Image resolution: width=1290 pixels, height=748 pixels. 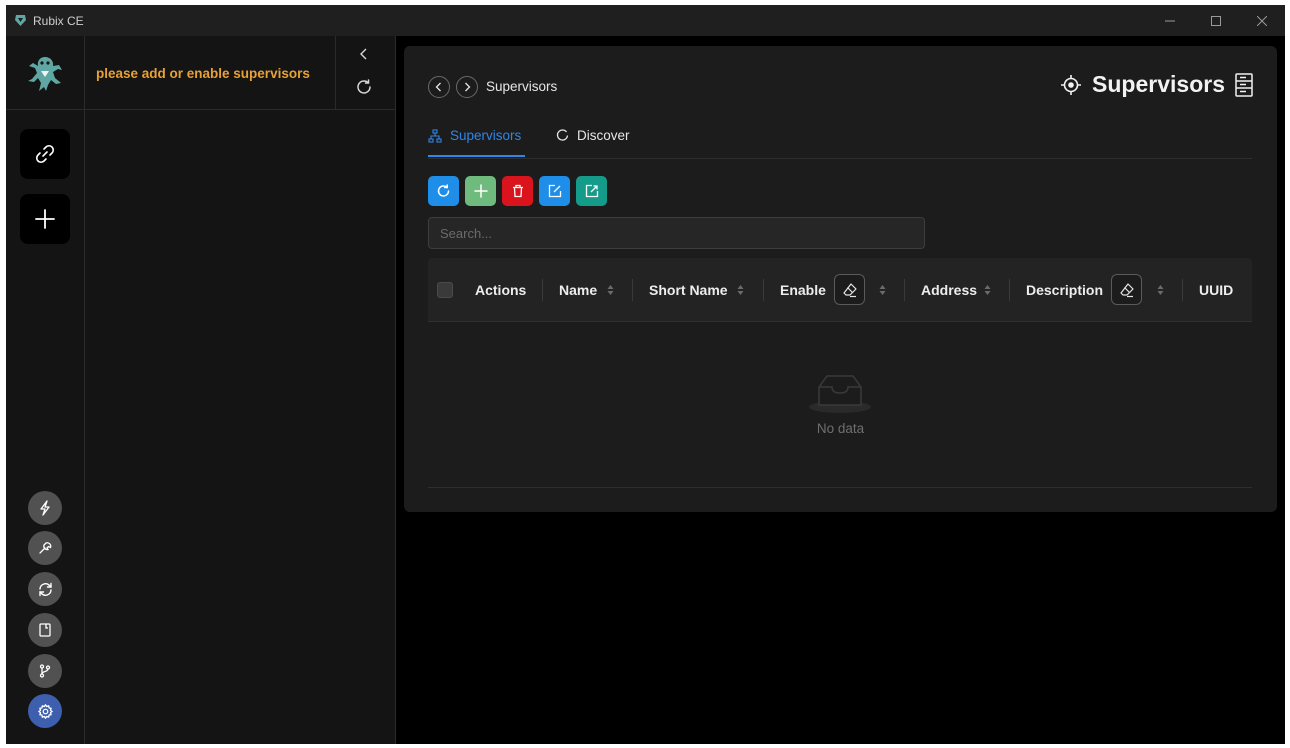 I want to click on refresh-icon, so click(x=443, y=190).